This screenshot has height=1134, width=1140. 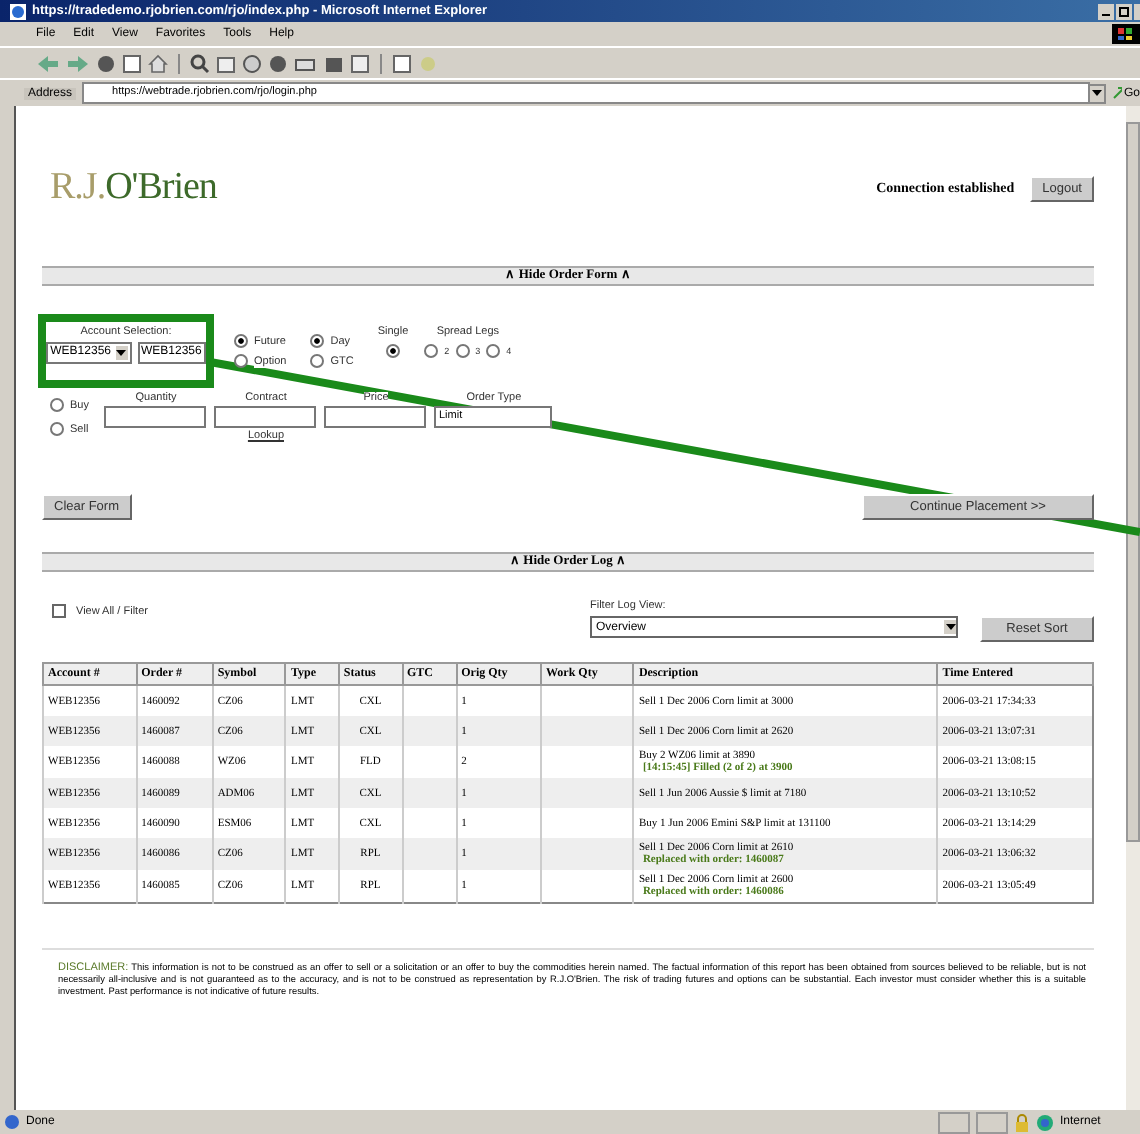 I want to click on logo: R.J.O'Brien, so click(x=133, y=188).